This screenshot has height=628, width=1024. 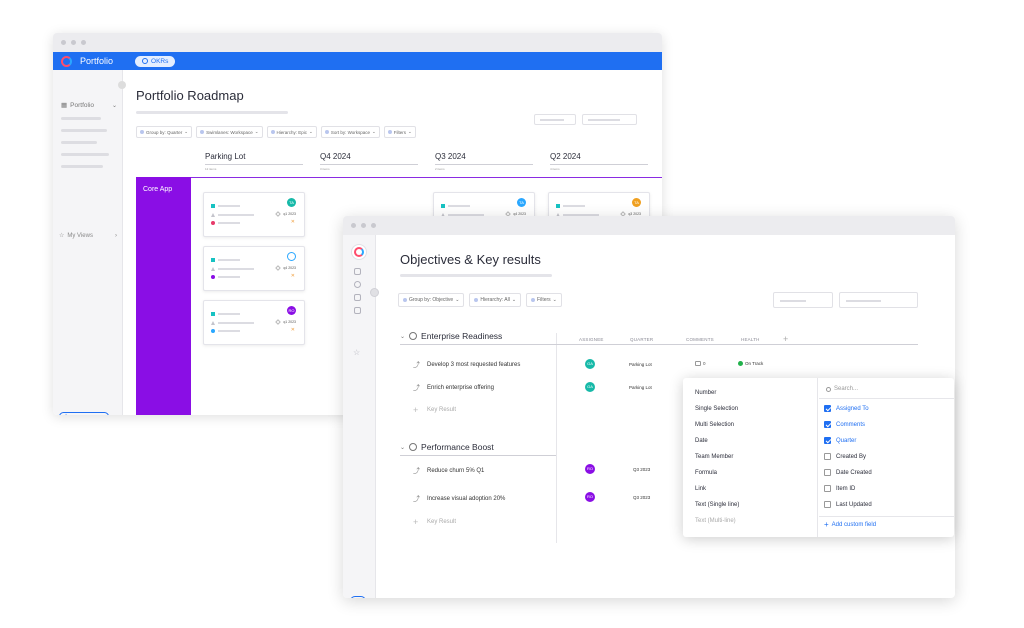 What do you see at coordinates (164, 132) in the screenshot?
I see `group-by-filter: Group by: Quarter ⌄` at bounding box center [164, 132].